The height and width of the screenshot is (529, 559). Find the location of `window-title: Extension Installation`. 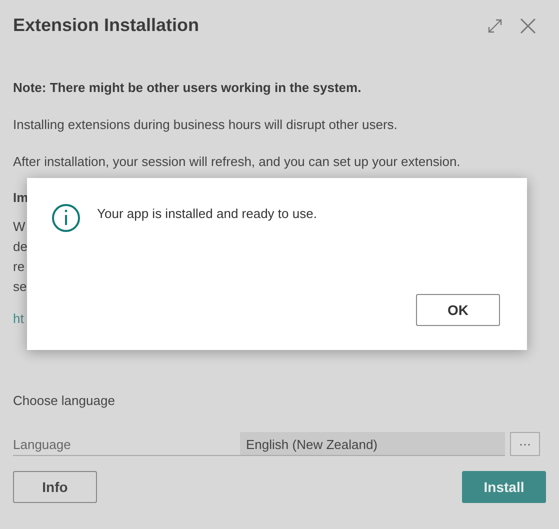

window-title: Extension Installation is located at coordinates (106, 25).